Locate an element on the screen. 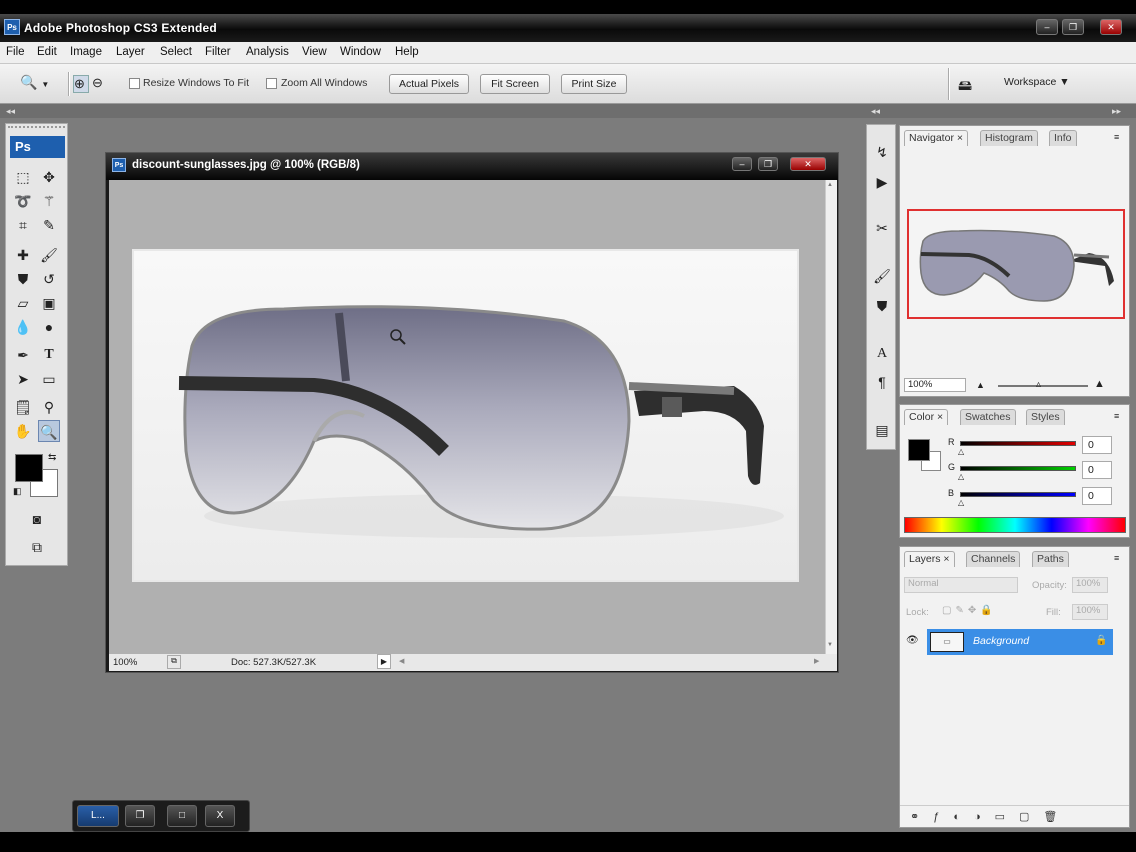 Image resolution: width=1136 pixels, height=852 pixels. blue-slider is located at coordinates (1018, 494).